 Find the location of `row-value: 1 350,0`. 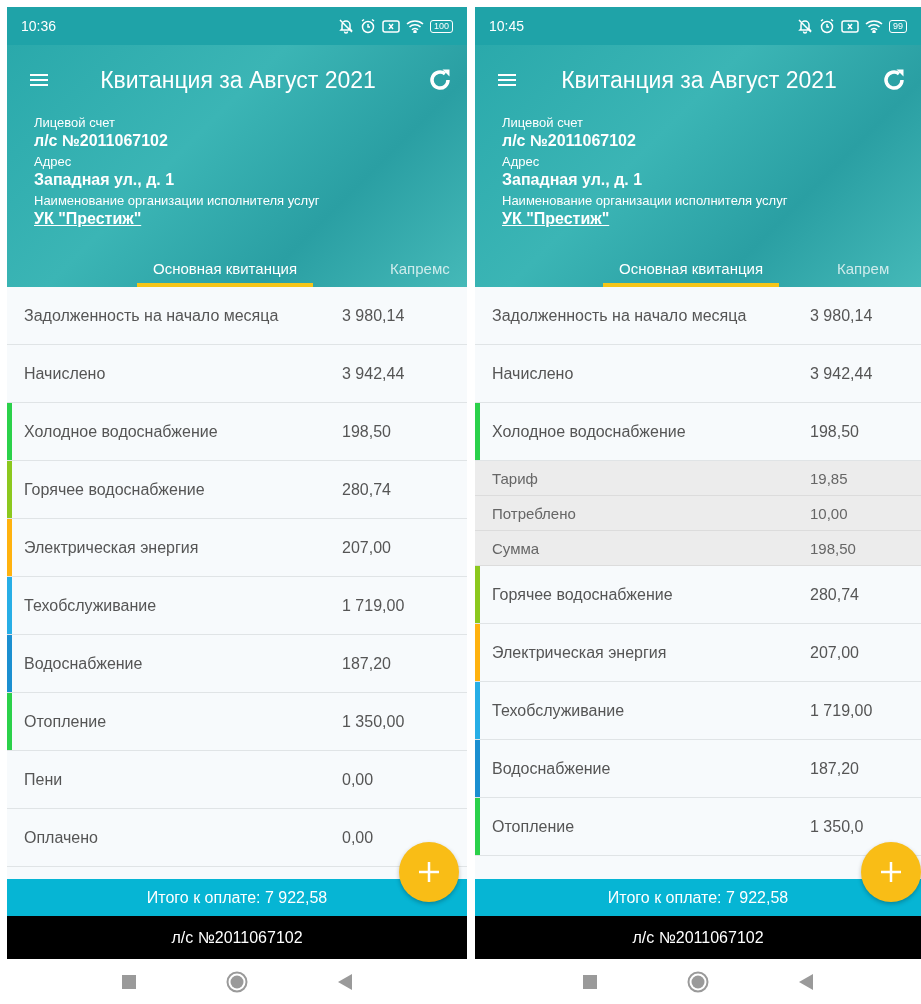

row-value: 1 350,0 is located at coordinates (837, 826).